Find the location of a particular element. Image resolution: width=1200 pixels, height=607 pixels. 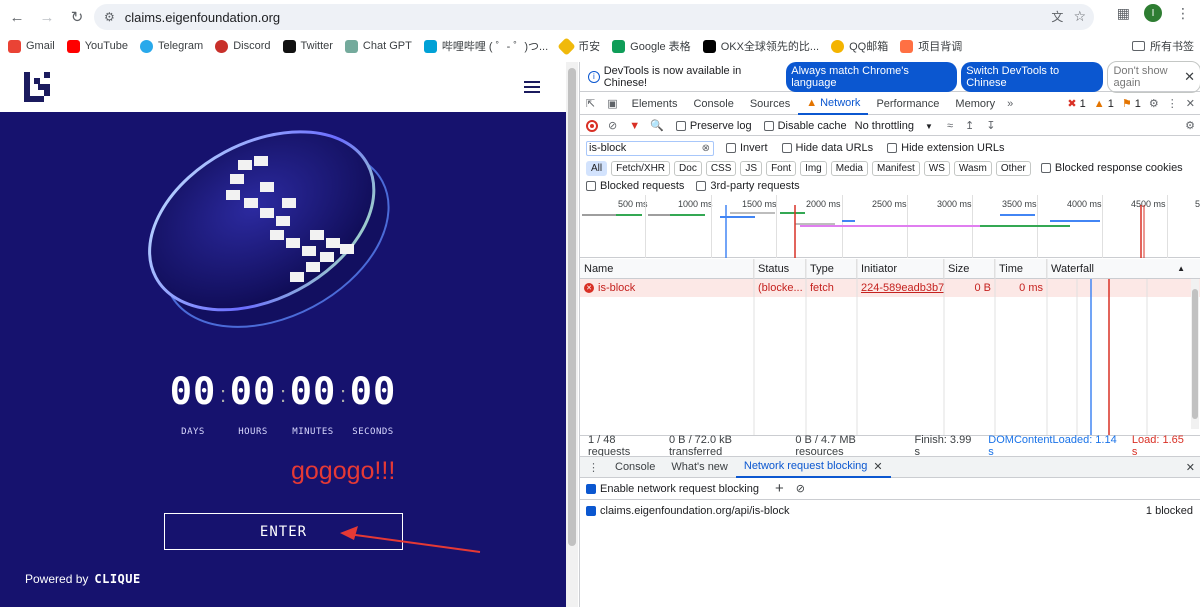

switch-to-chinese-button: Switch DevTools to Chinese is located at coordinates (1032, 76).